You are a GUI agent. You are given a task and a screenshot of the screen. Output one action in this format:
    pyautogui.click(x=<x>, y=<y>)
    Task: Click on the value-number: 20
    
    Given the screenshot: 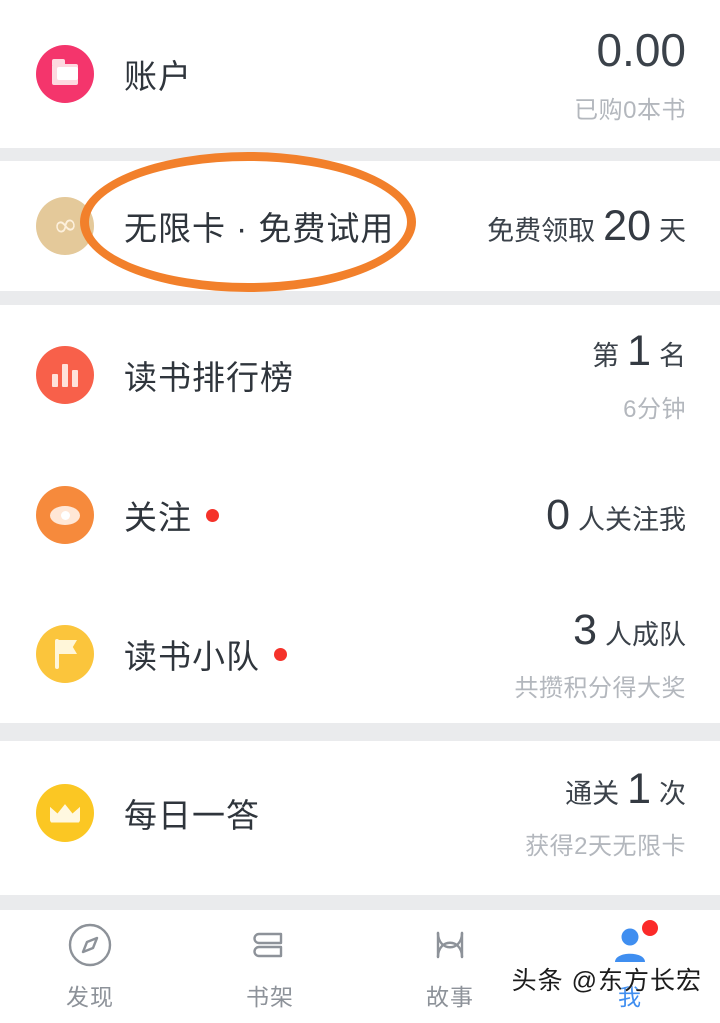 What is the action you would take?
    pyautogui.click(x=627, y=225)
    